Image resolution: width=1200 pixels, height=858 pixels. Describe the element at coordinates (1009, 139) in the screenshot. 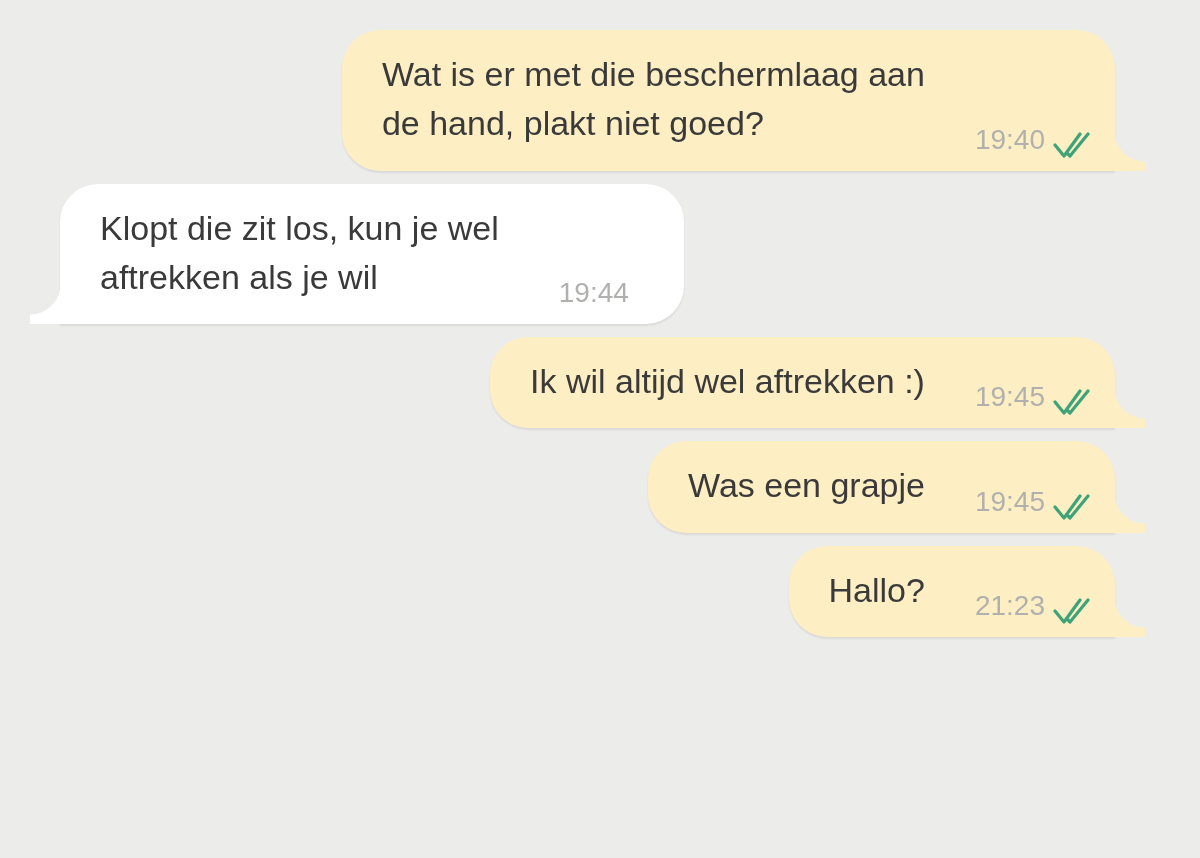

I see `message-time: 19:40` at that location.